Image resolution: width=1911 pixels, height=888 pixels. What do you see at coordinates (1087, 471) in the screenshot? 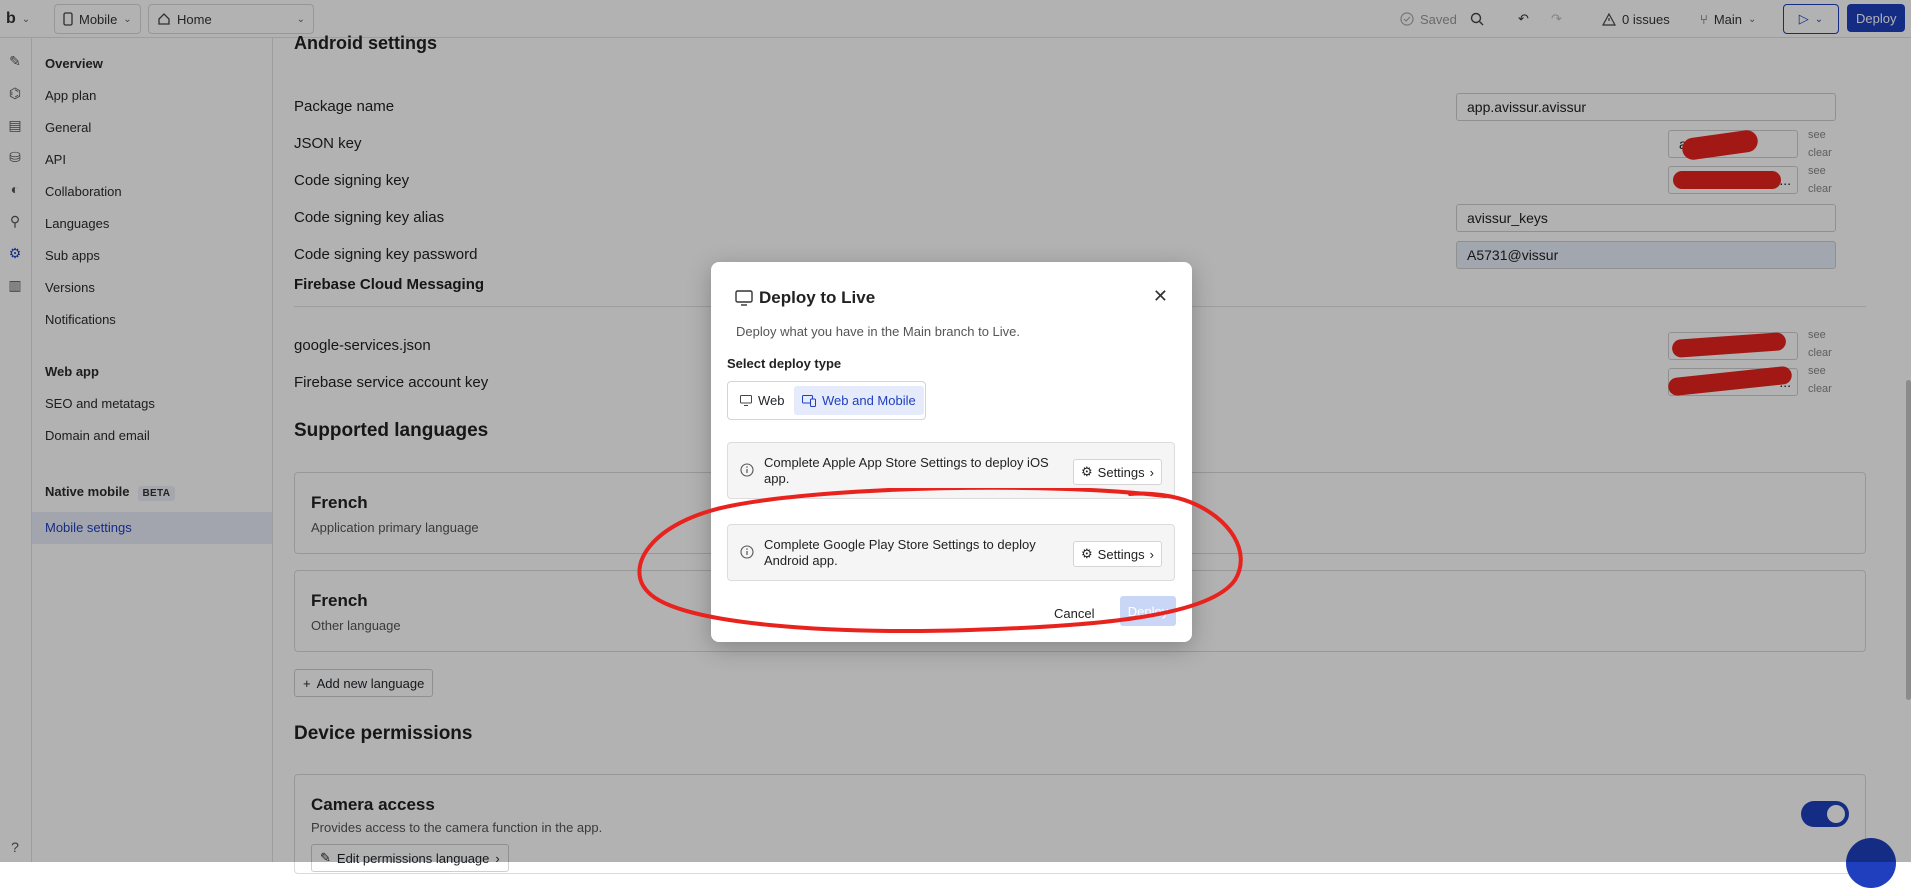
I see `gear-icon: ⚙` at bounding box center [1087, 471].